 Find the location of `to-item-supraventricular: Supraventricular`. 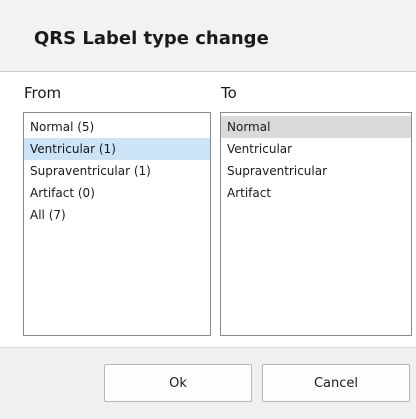

to-item-supraventricular: Supraventricular is located at coordinates (316, 171).